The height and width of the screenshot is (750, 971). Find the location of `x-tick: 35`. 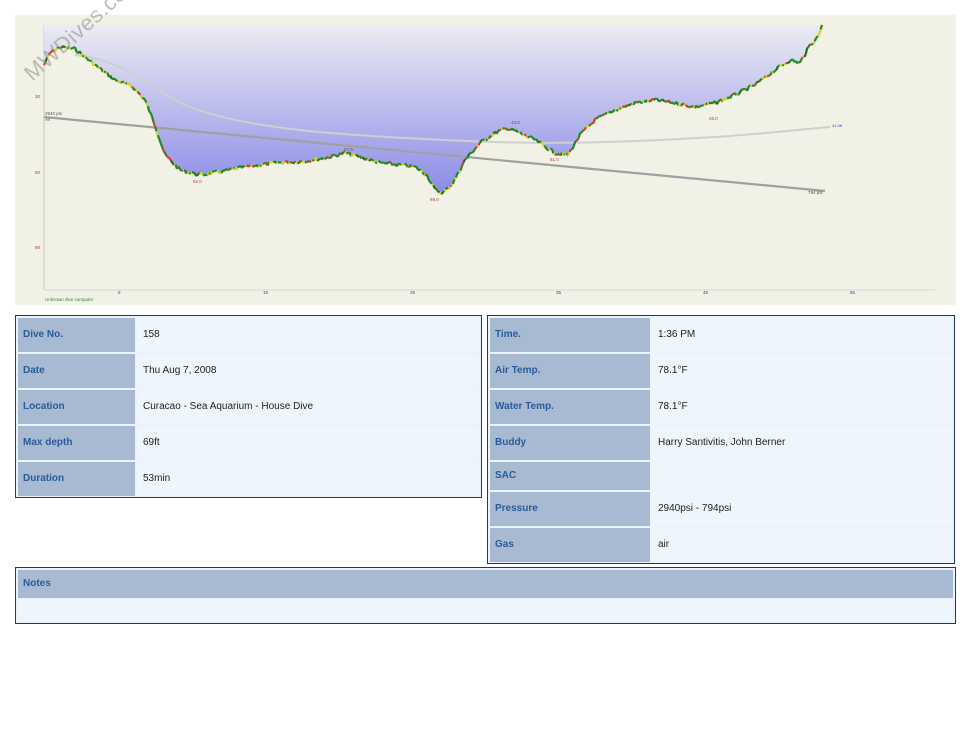

x-tick: 35 is located at coordinates (559, 292).